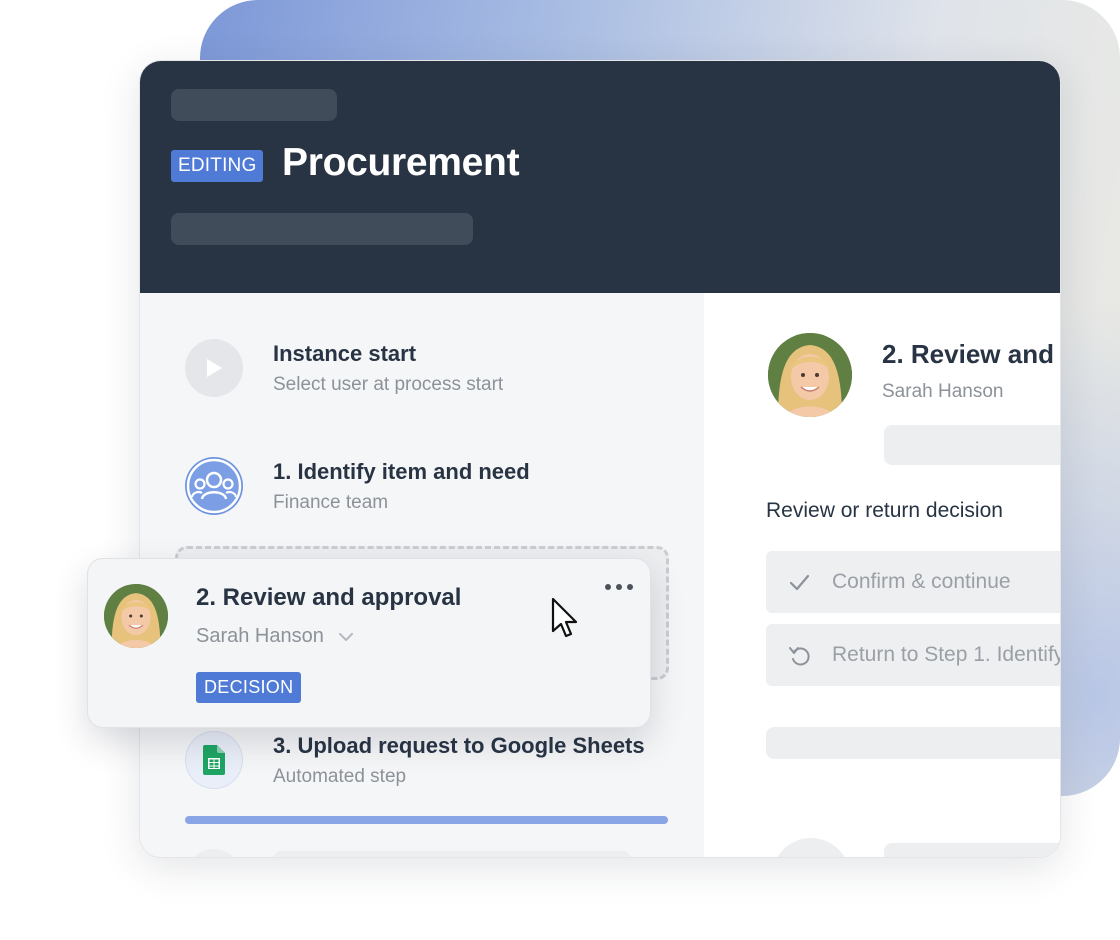 The width and height of the screenshot is (1120, 940). What do you see at coordinates (619, 587) in the screenshot?
I see `more-horizontal-icon` at bounding box center [619, 587].